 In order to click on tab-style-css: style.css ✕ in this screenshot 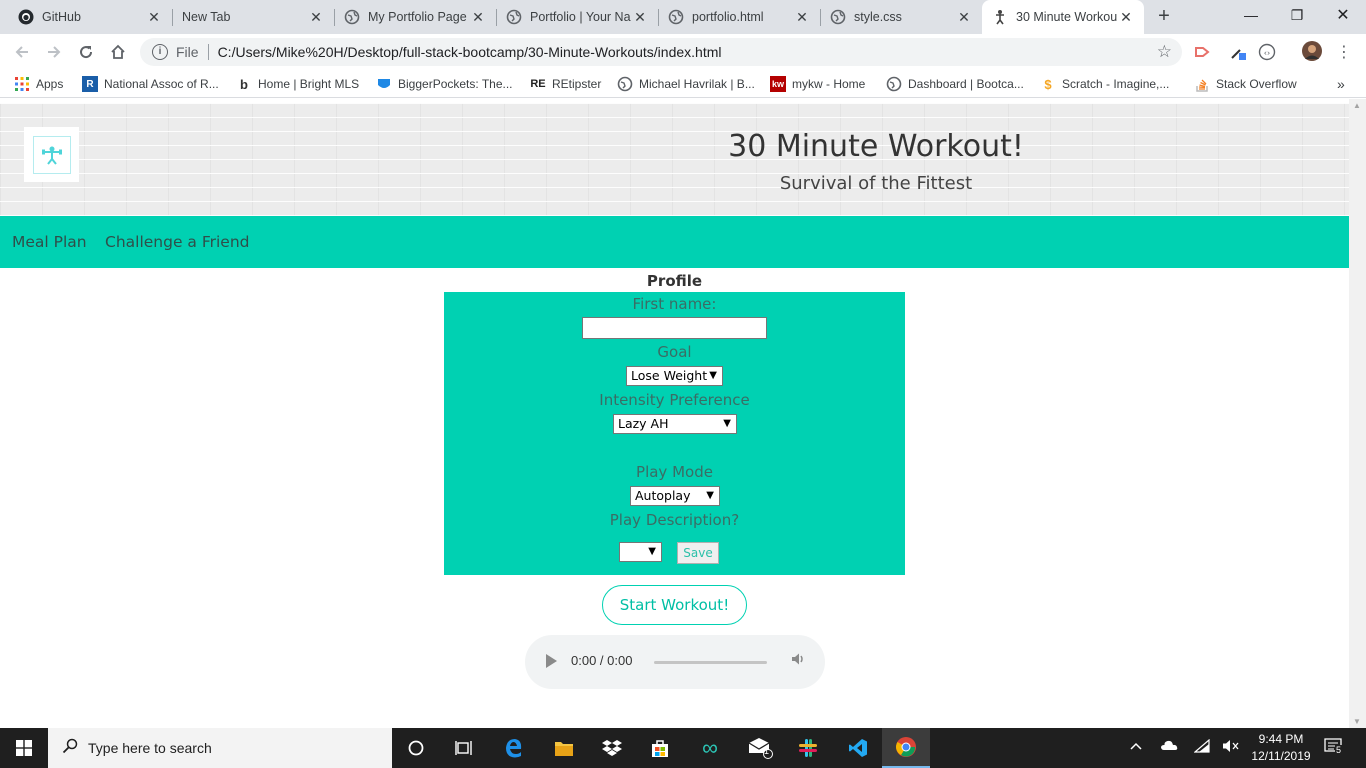, I will do `click(901, 17)`.